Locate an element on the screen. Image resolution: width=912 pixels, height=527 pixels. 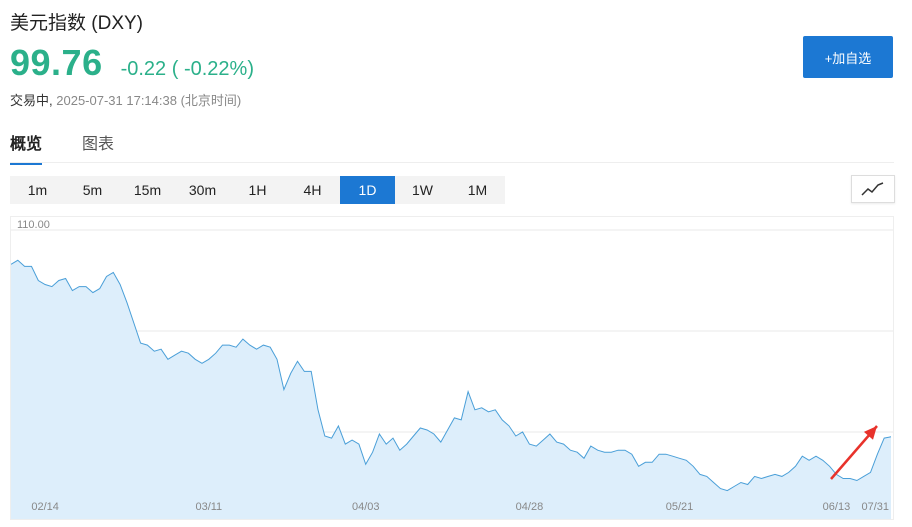
period-selector: 1m 5m 15m 30m 1H 4H 1D 1W 1M is located at coordinates (257, 190).